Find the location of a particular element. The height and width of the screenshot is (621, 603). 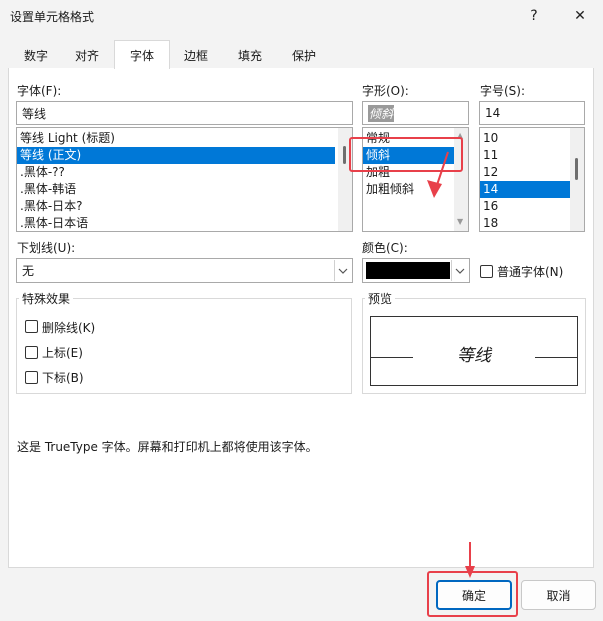

effects-title: 特殊效果 is located at coordinates (46, 298).